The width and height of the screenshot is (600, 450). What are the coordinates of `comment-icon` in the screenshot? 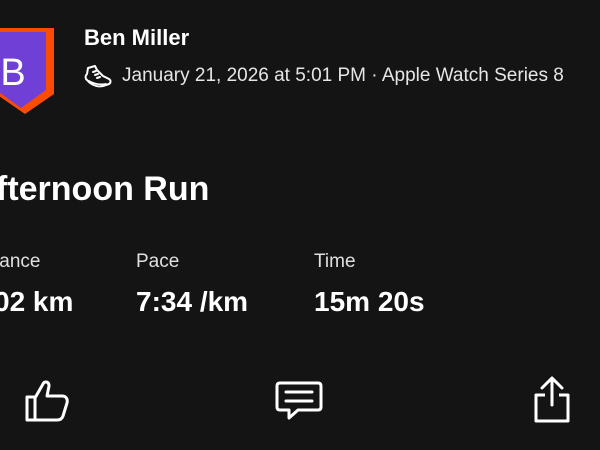 It's located at (299, 400).